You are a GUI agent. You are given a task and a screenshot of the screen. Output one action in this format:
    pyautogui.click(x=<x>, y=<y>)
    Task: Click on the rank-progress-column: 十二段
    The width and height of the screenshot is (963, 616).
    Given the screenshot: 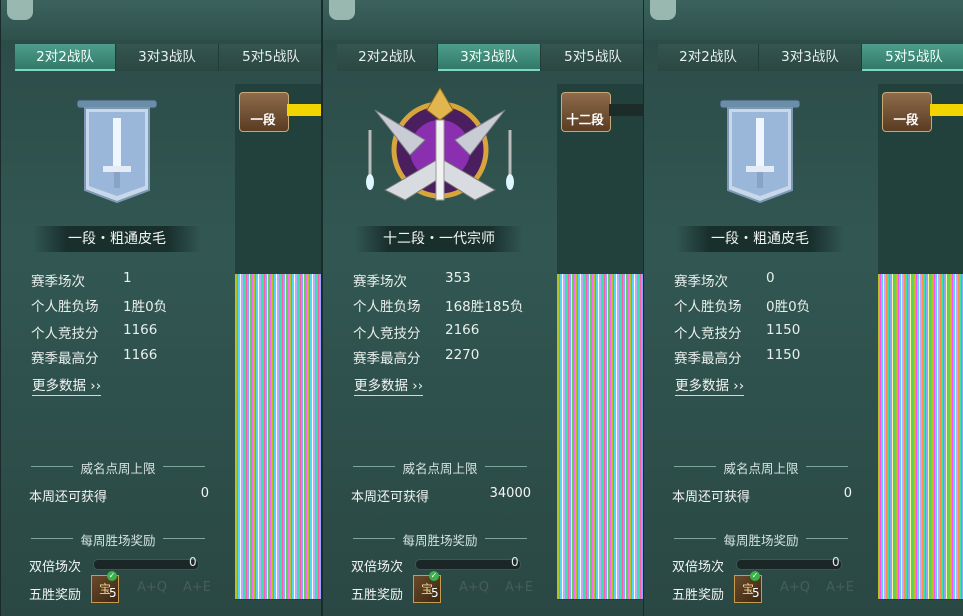 What is the action you would take?
    pyautogui.click(x=600, y=342)
    